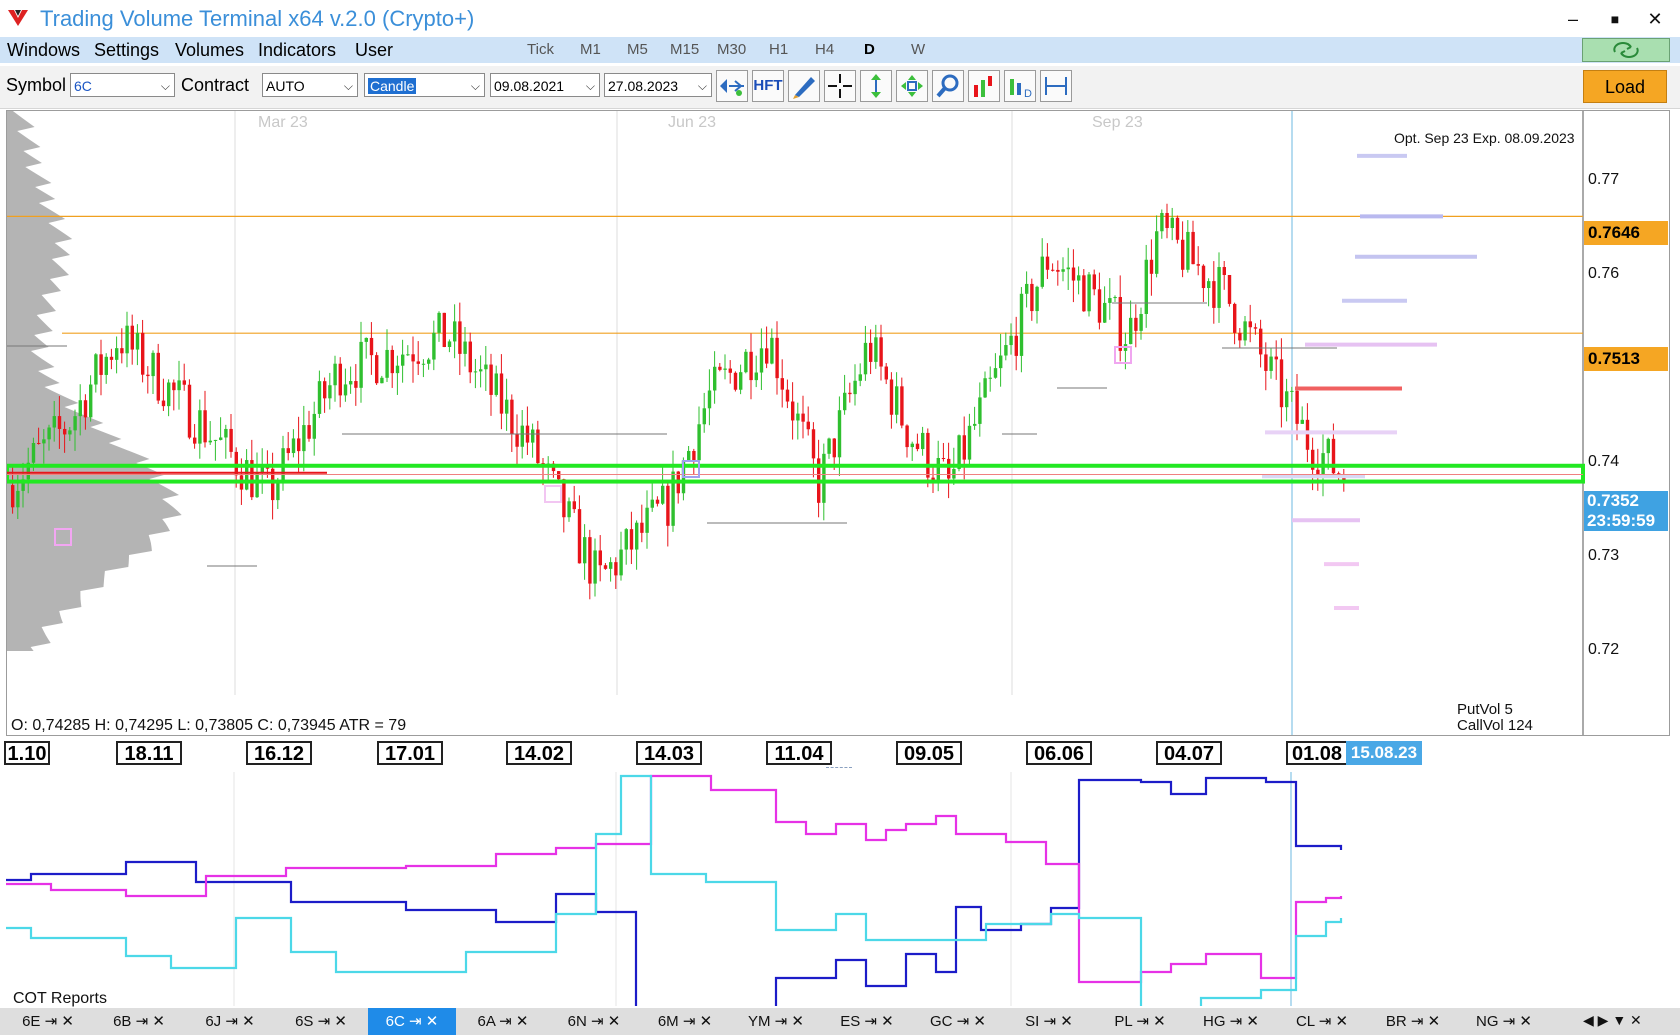  What do you see at coordinates (1056, 86) in the screenshot?
I see `range-button` at bounding box center [1056, 86].